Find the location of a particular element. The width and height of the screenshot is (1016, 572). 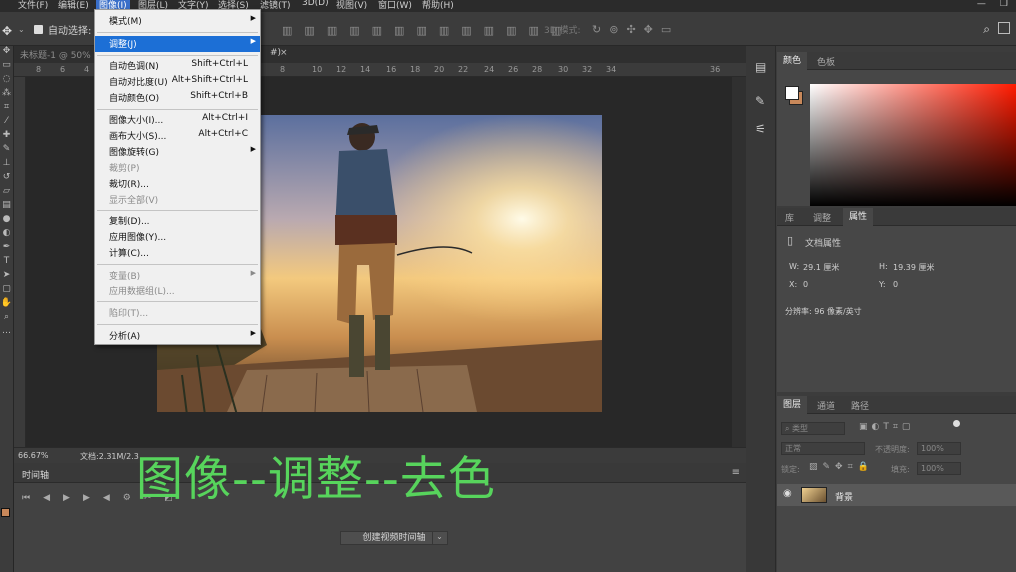

type-tool-icon: T is located at coordinates (6, 263).